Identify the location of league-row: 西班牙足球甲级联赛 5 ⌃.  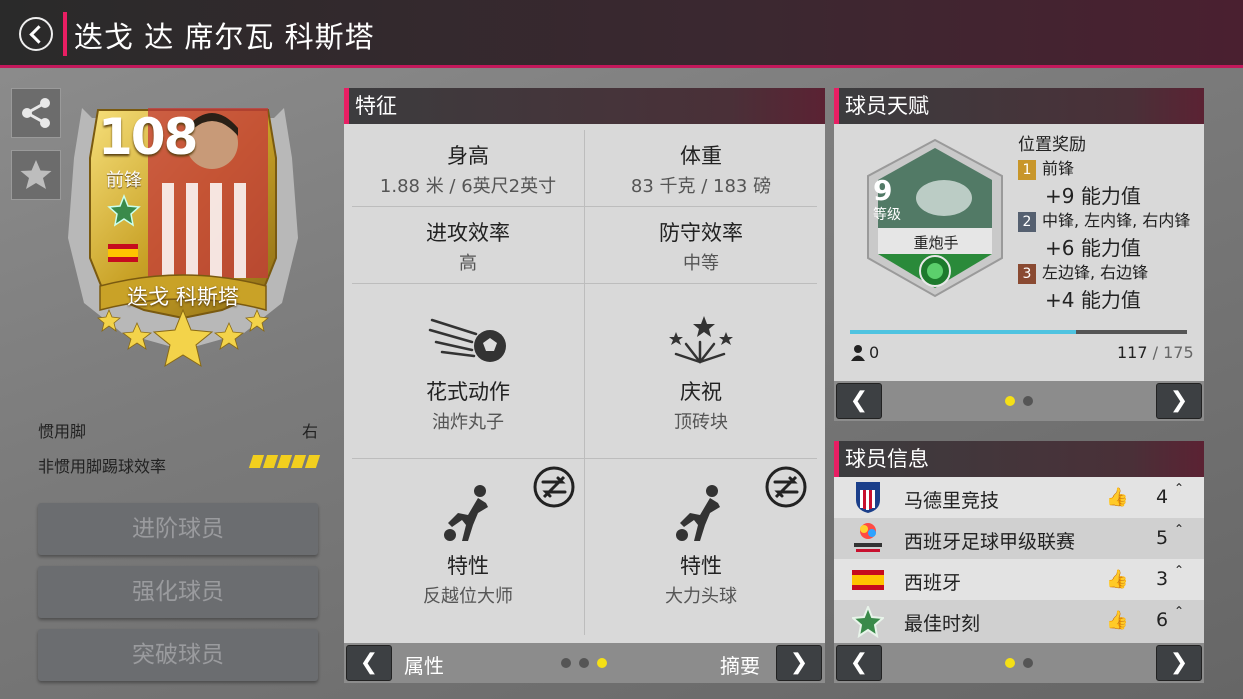
(1019, 538).